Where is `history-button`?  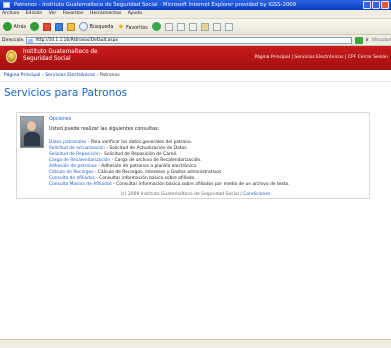 history-button is located at coordinates (168, 26).